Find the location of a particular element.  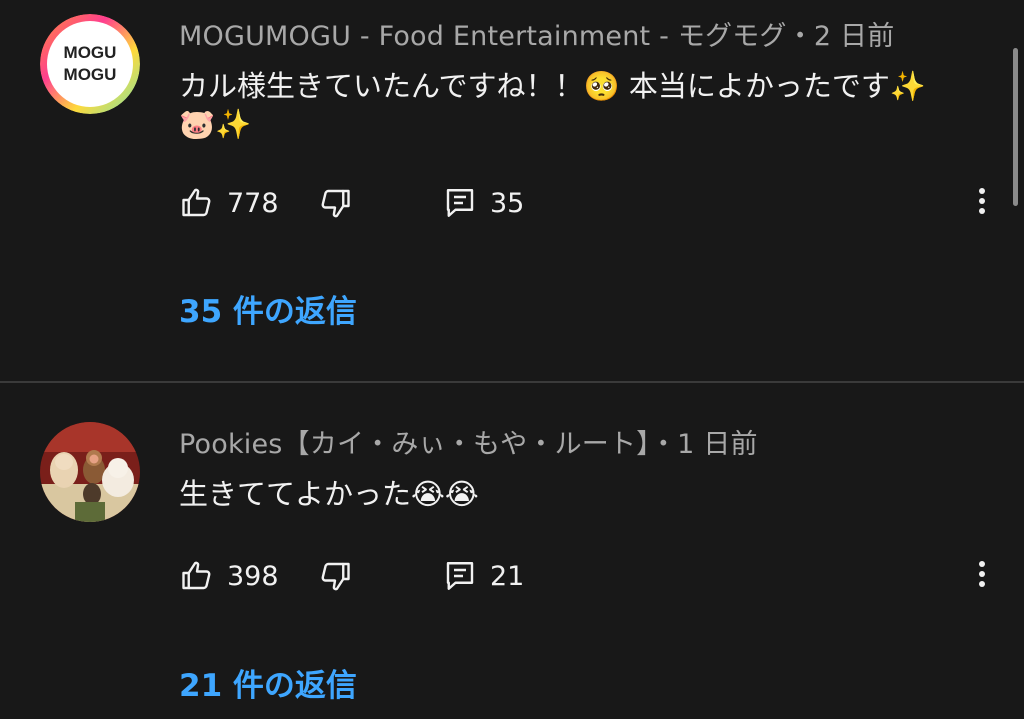

reply-button: 35 is located at coordinates (483, 203).